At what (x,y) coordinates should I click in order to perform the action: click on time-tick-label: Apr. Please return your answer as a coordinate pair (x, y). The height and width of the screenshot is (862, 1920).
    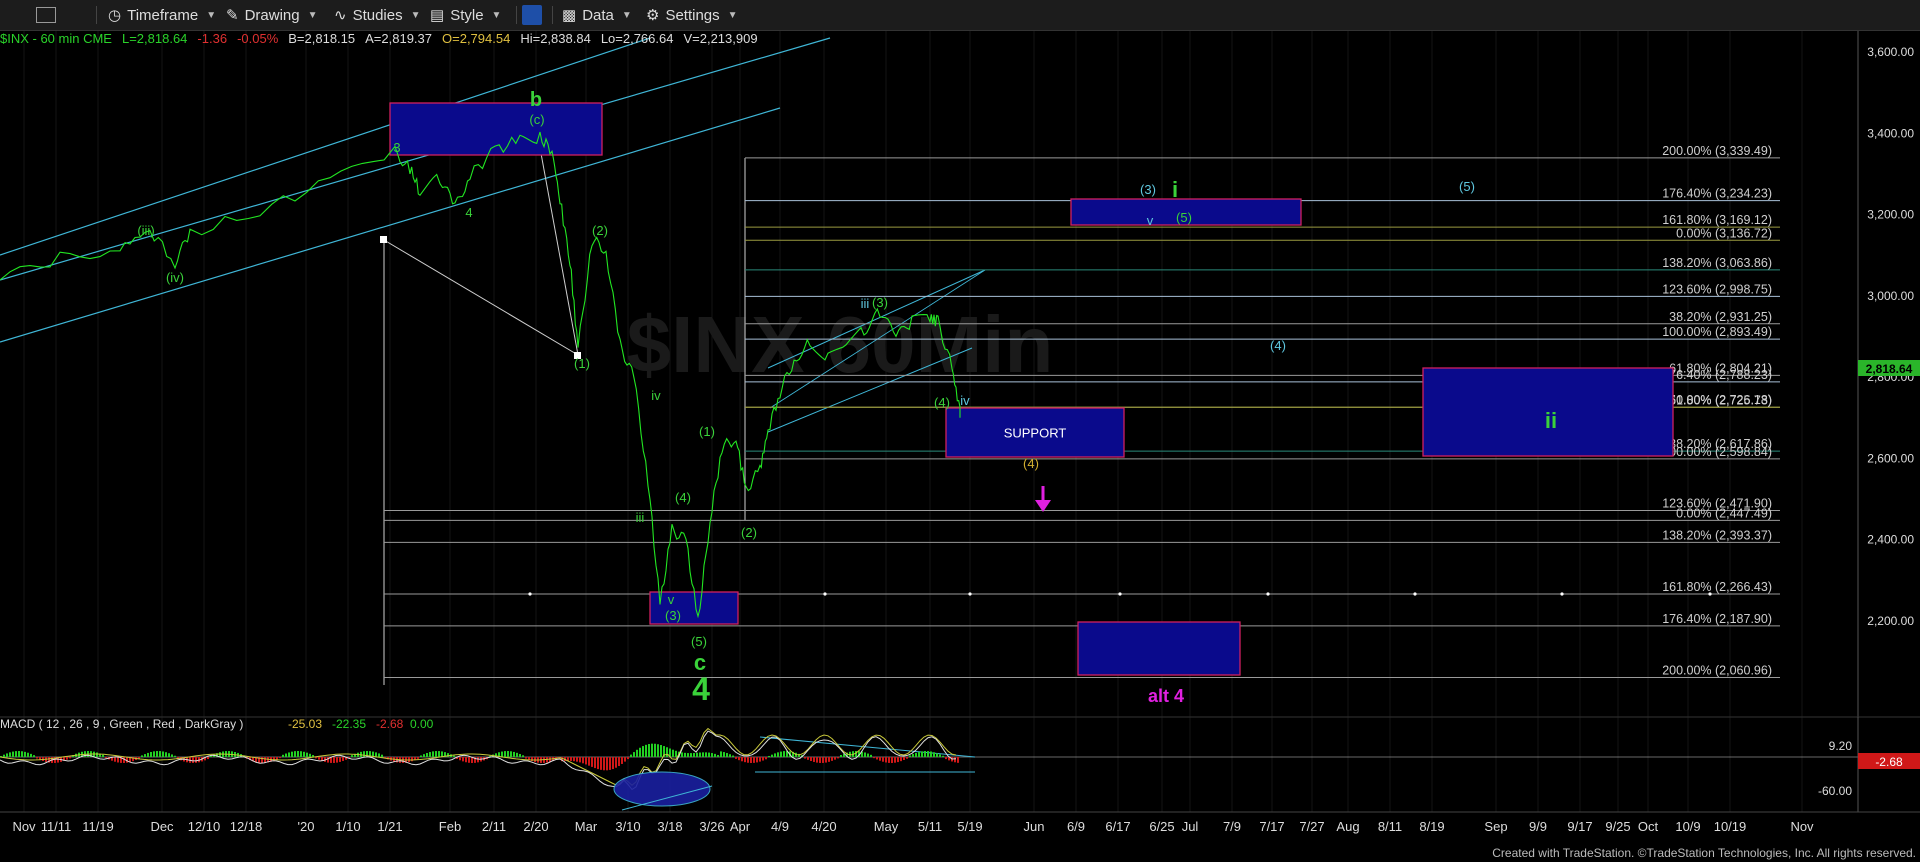
    Looking at the image, I should click on (740, 826).